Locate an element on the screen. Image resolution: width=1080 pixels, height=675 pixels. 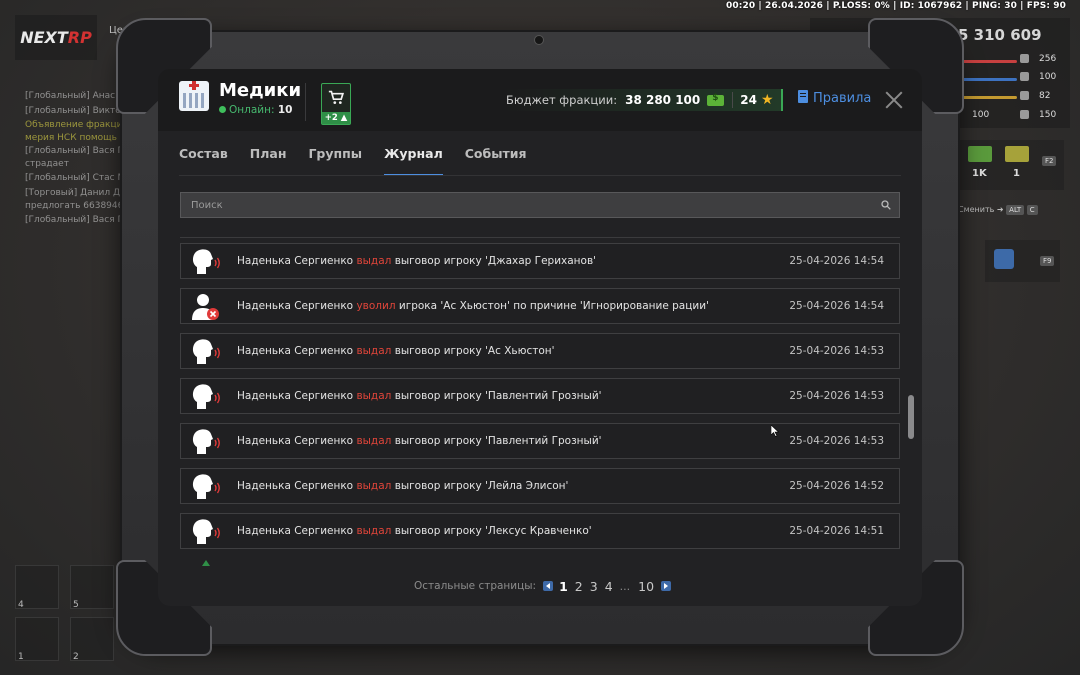
key-hint: ALT is located at coordinates (1015, 210).